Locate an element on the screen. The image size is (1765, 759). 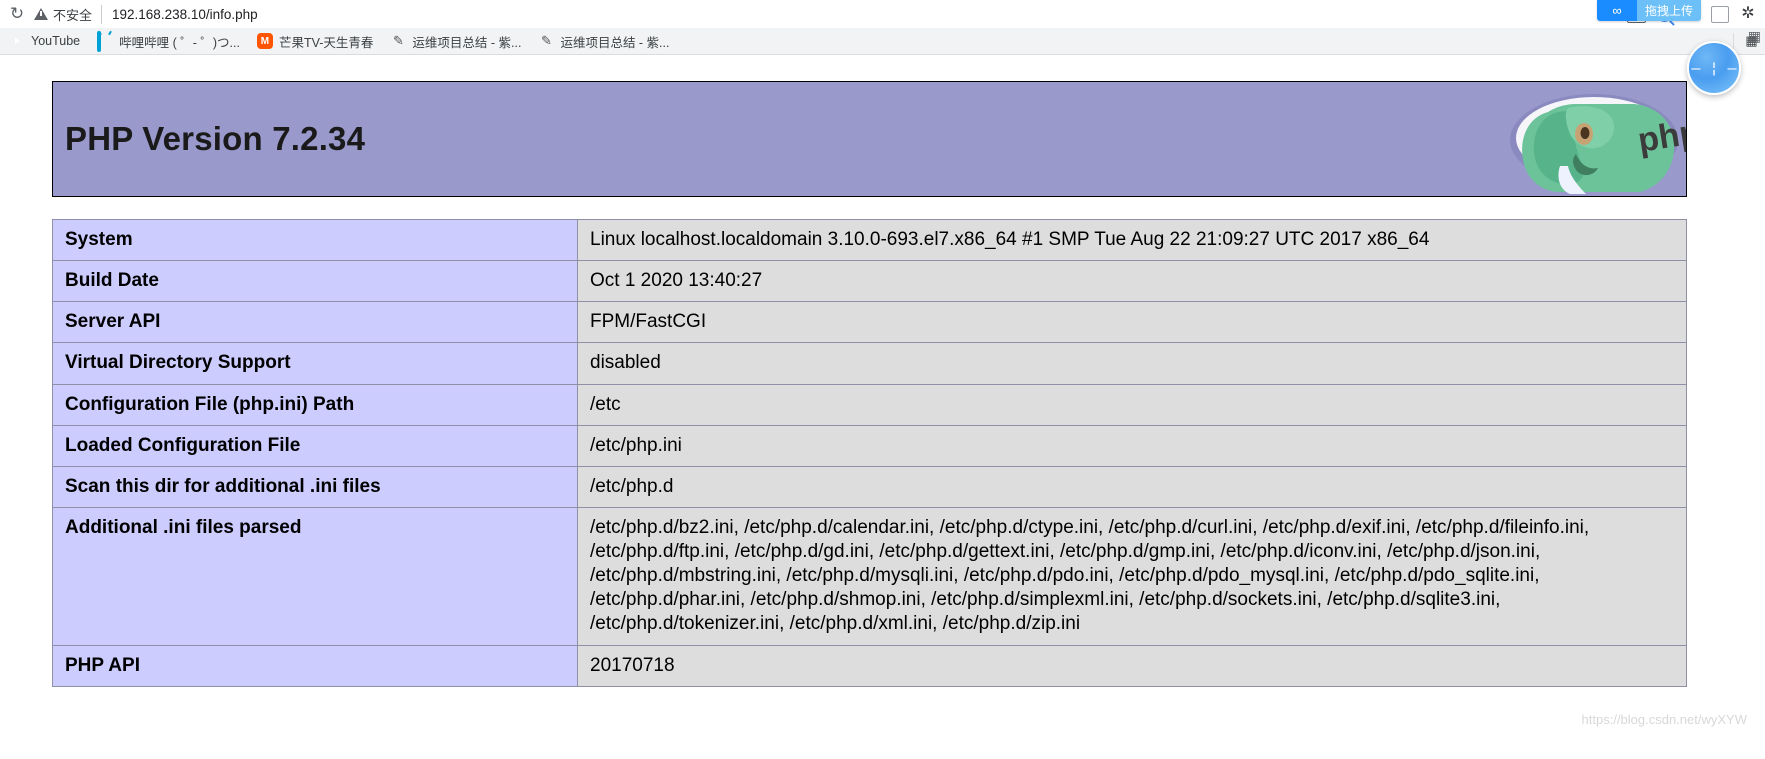
row-value: /etc/php.ini is located at coordinates (1132, 445).